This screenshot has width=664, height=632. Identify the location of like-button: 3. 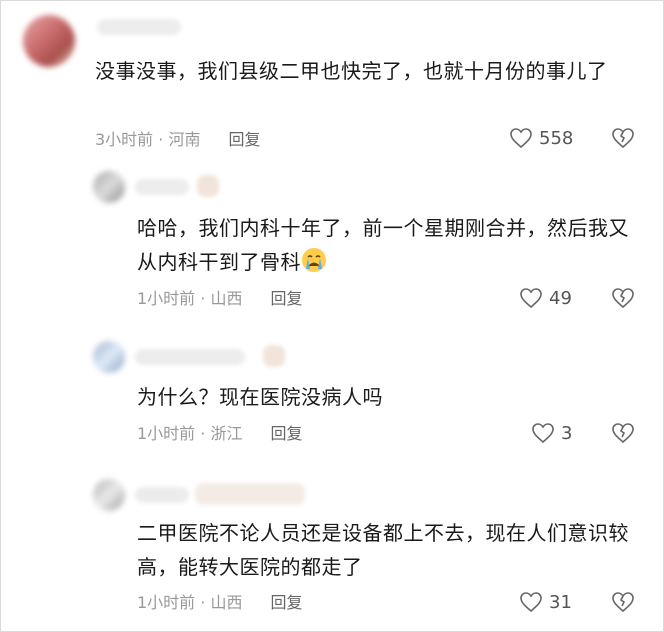
(551, 433).